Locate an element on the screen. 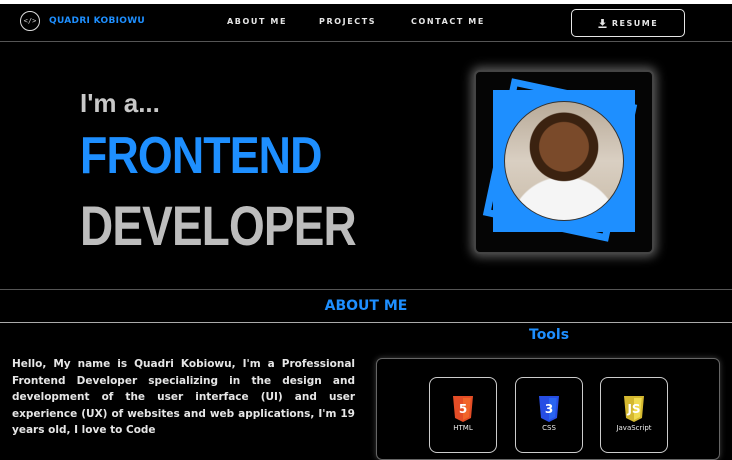  svg-text: 5 is located at coordinates (463, 409).